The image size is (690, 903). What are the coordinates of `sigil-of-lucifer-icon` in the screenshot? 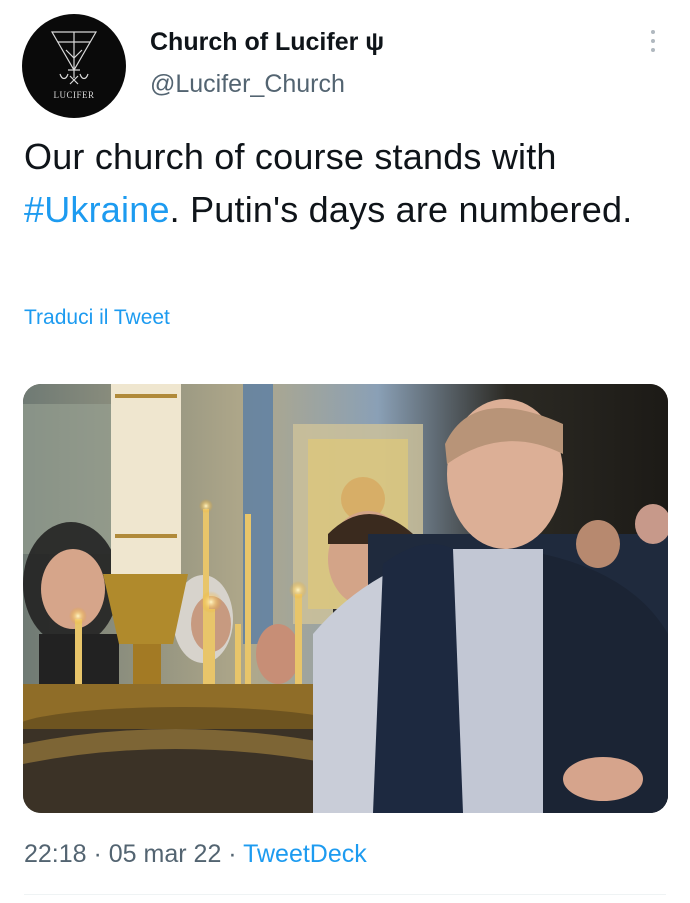 It's located at (74, 58).